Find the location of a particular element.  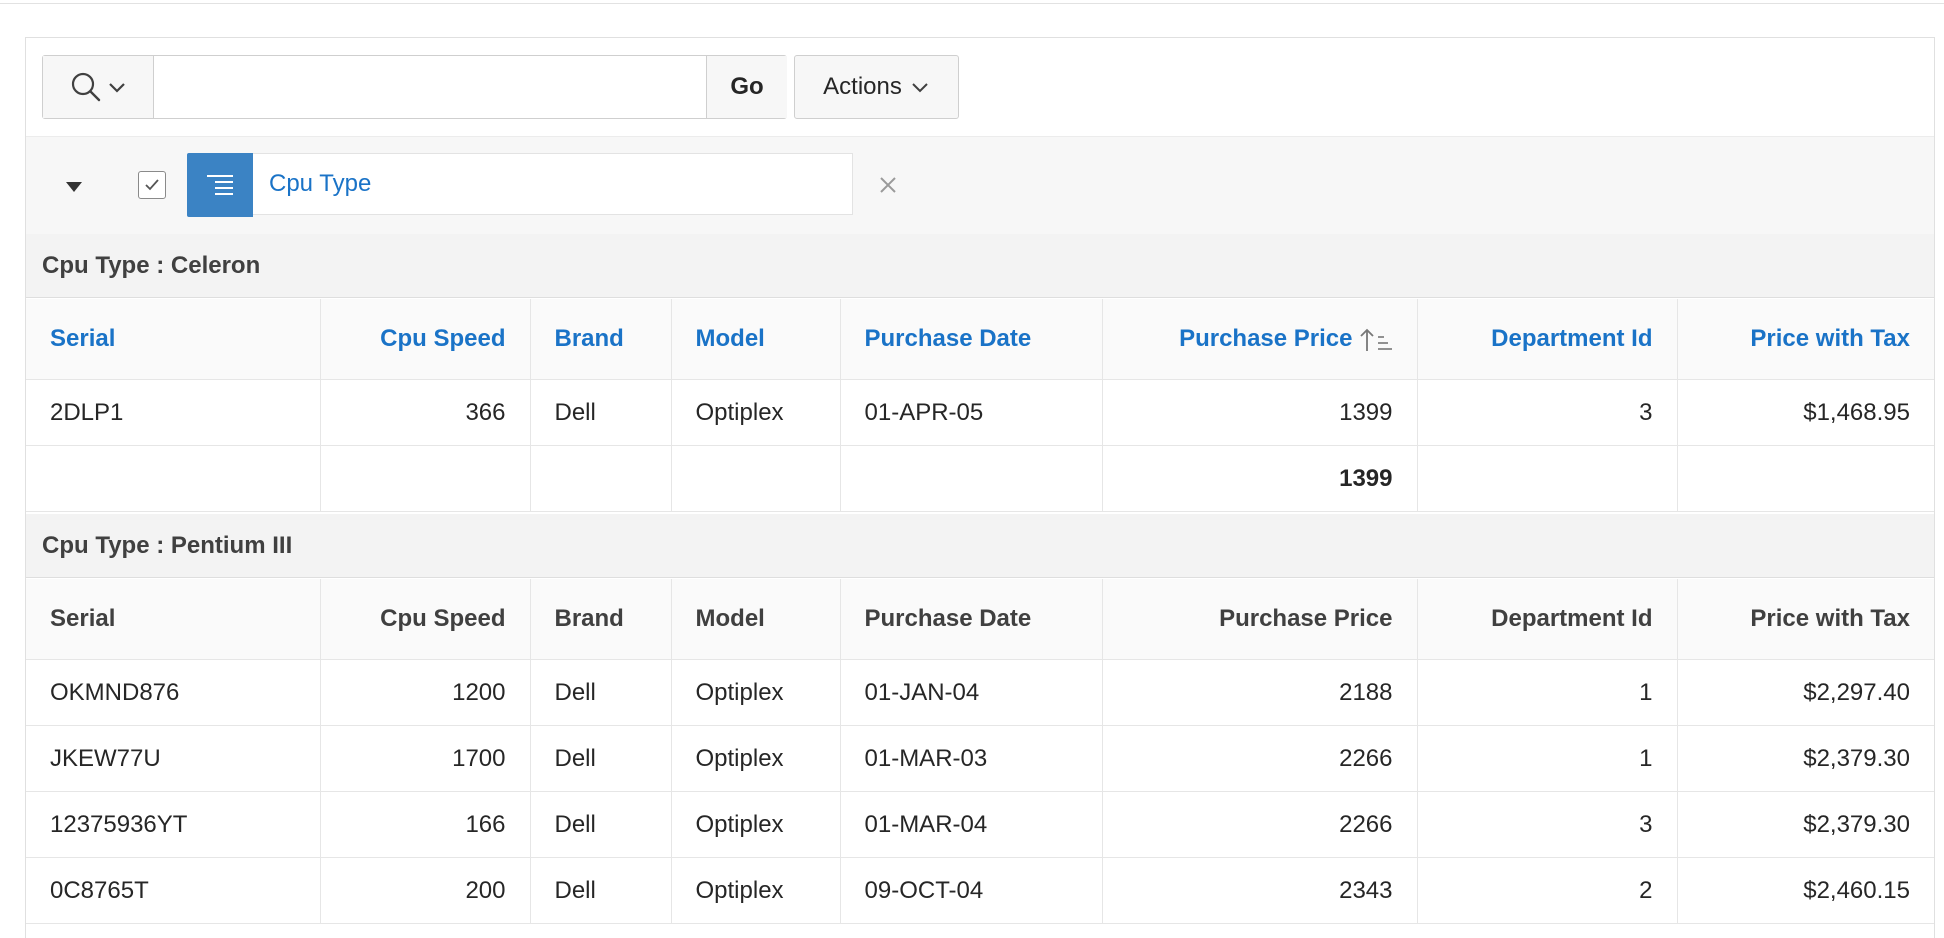

remove-control-break-button is located at coordinates (888, 185).